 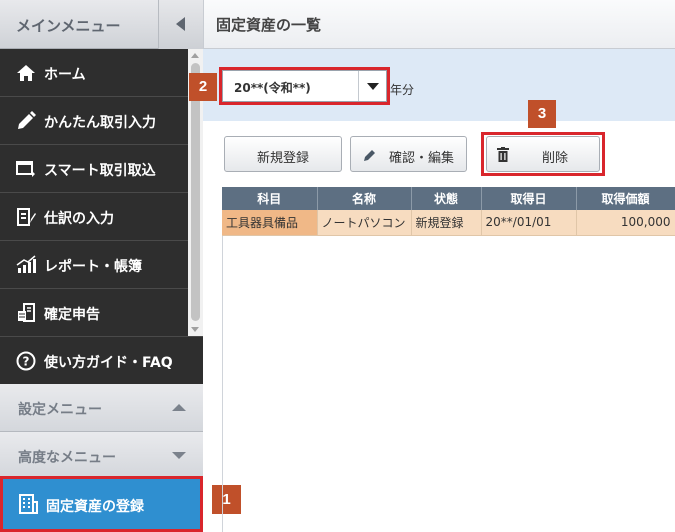 I want to click on nav-item-tax-return: 確定申告, so click(x=95, y=312).